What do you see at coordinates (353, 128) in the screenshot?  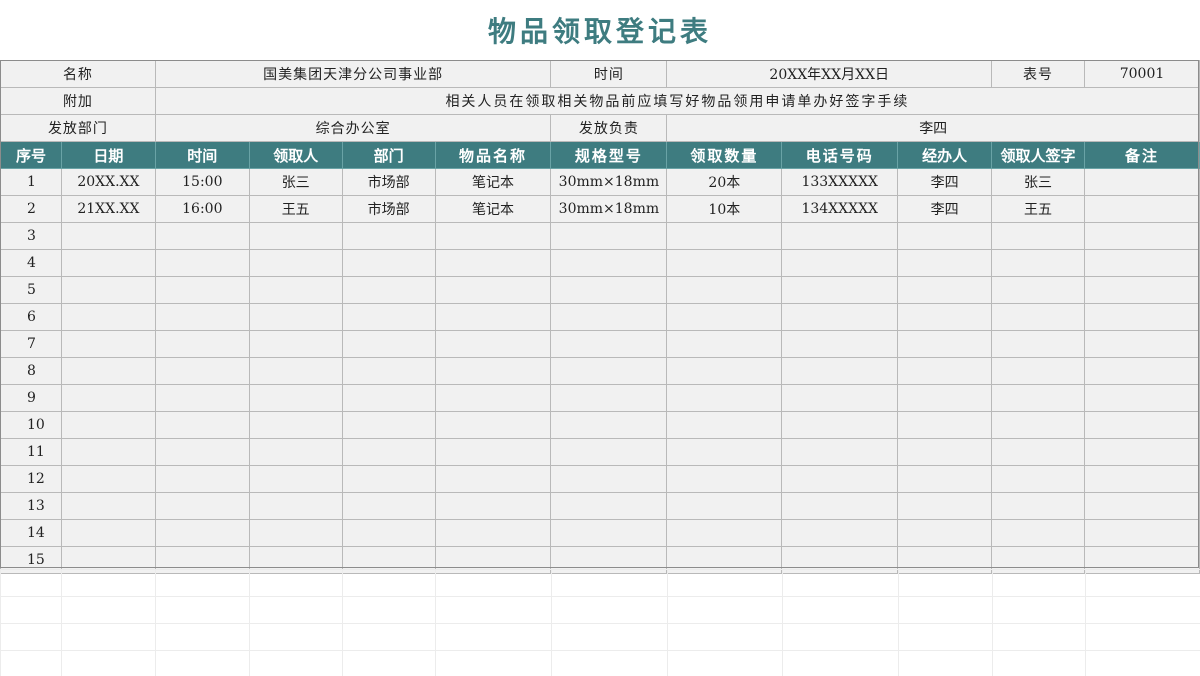 I see `dept-value: 综合办公室` at bounding box center [353, 128].